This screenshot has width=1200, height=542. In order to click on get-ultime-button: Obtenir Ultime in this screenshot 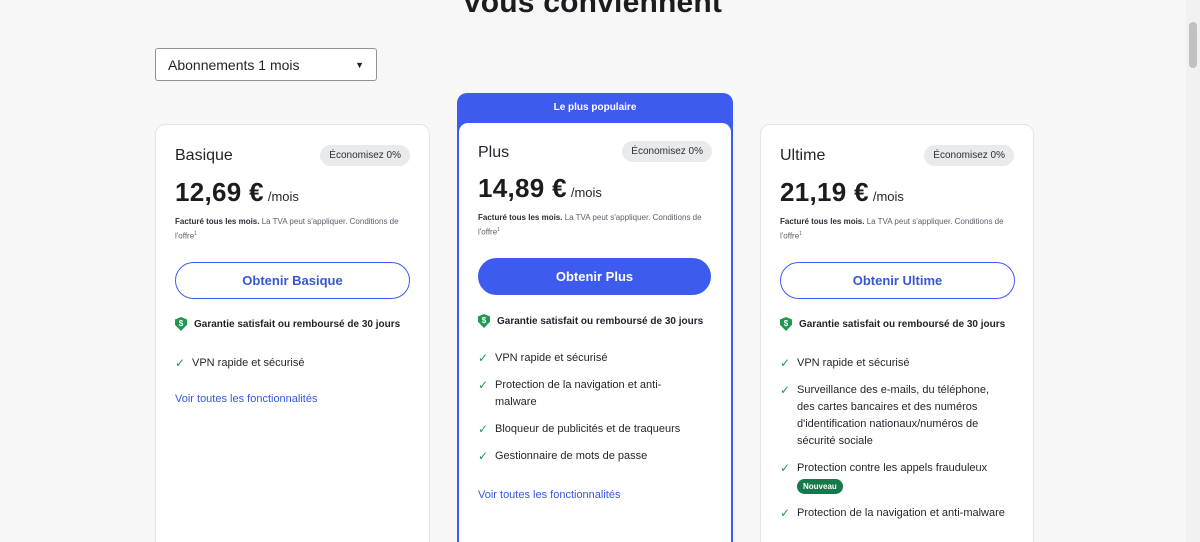, I will do `click(897, 280)`.